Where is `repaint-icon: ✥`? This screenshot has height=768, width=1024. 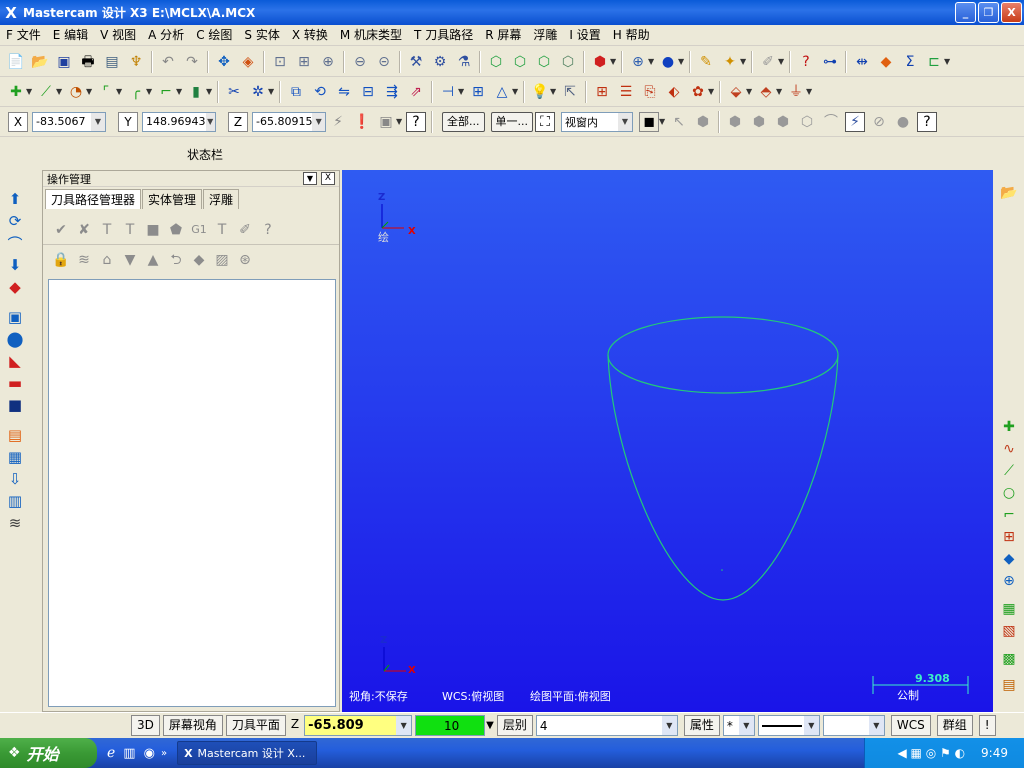 repaint-icon: ✥ is located at coordinates (224, 62).